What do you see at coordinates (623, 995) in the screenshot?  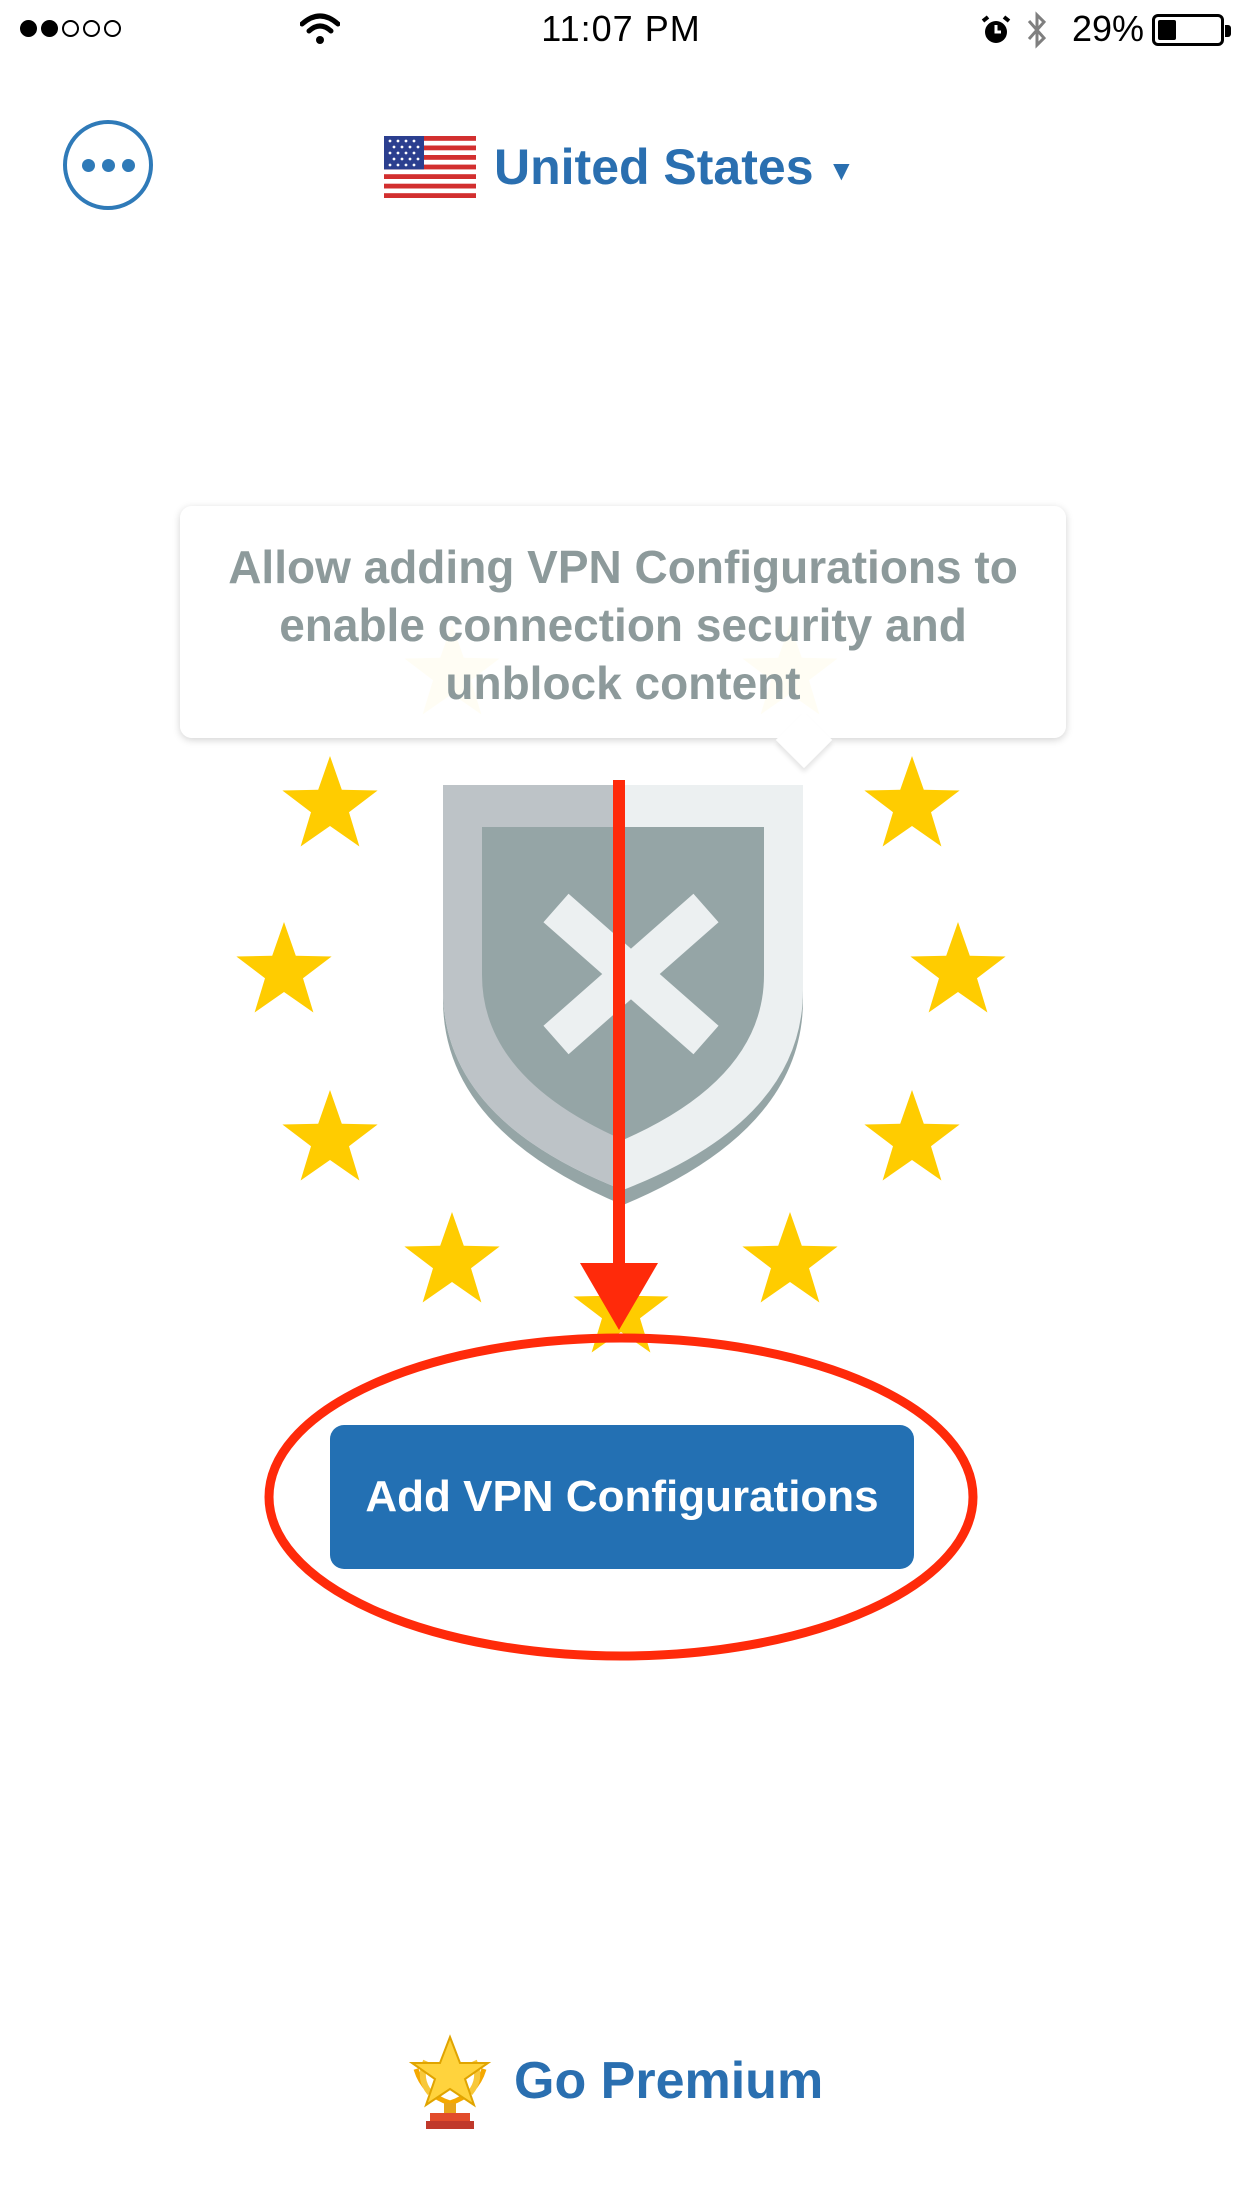 I see `shield-x-icon` at bounding box center [623, 995].